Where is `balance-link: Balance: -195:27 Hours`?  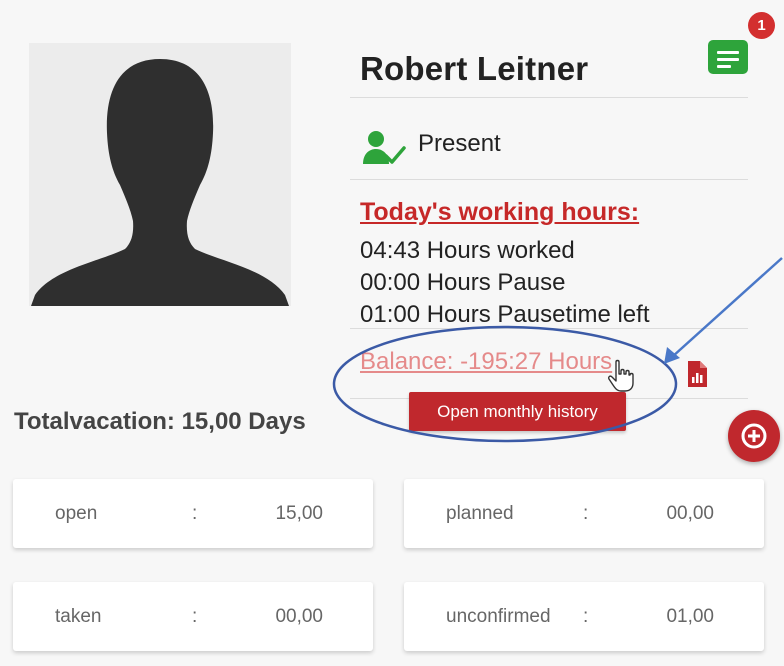
balance-link: Balance: -195:27 Hours is located at coordinates (486, 362).